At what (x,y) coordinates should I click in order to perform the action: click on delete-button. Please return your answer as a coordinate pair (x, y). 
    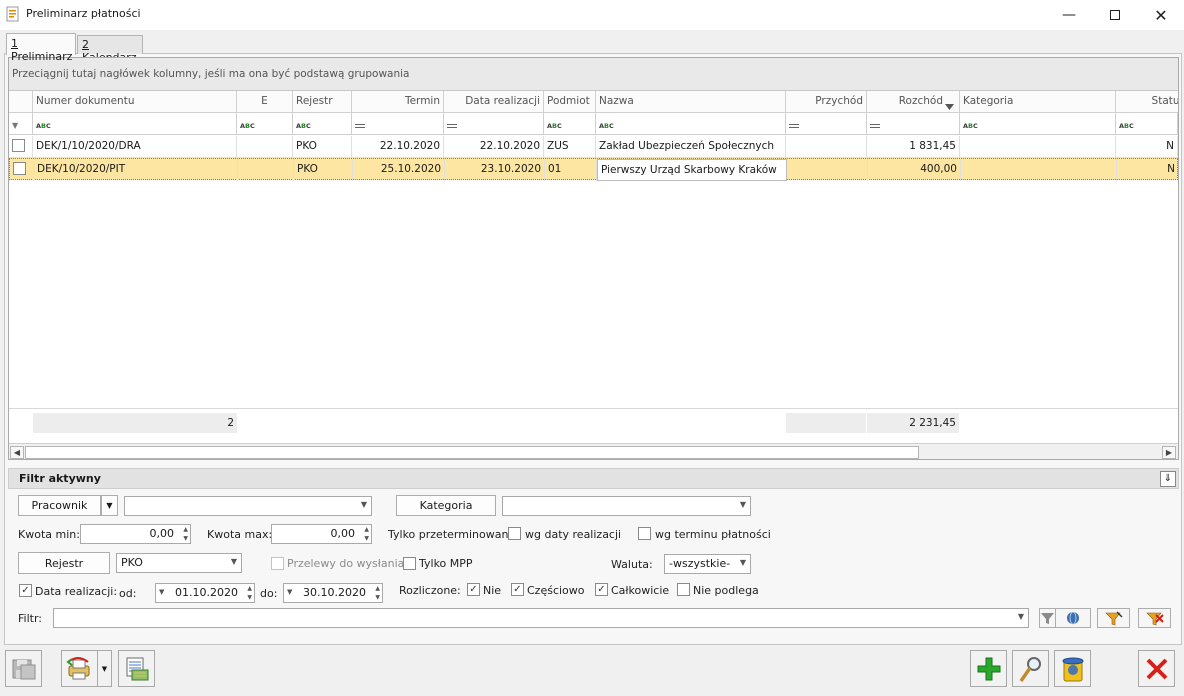
    Looking at the image, I should click on (1072, 668).